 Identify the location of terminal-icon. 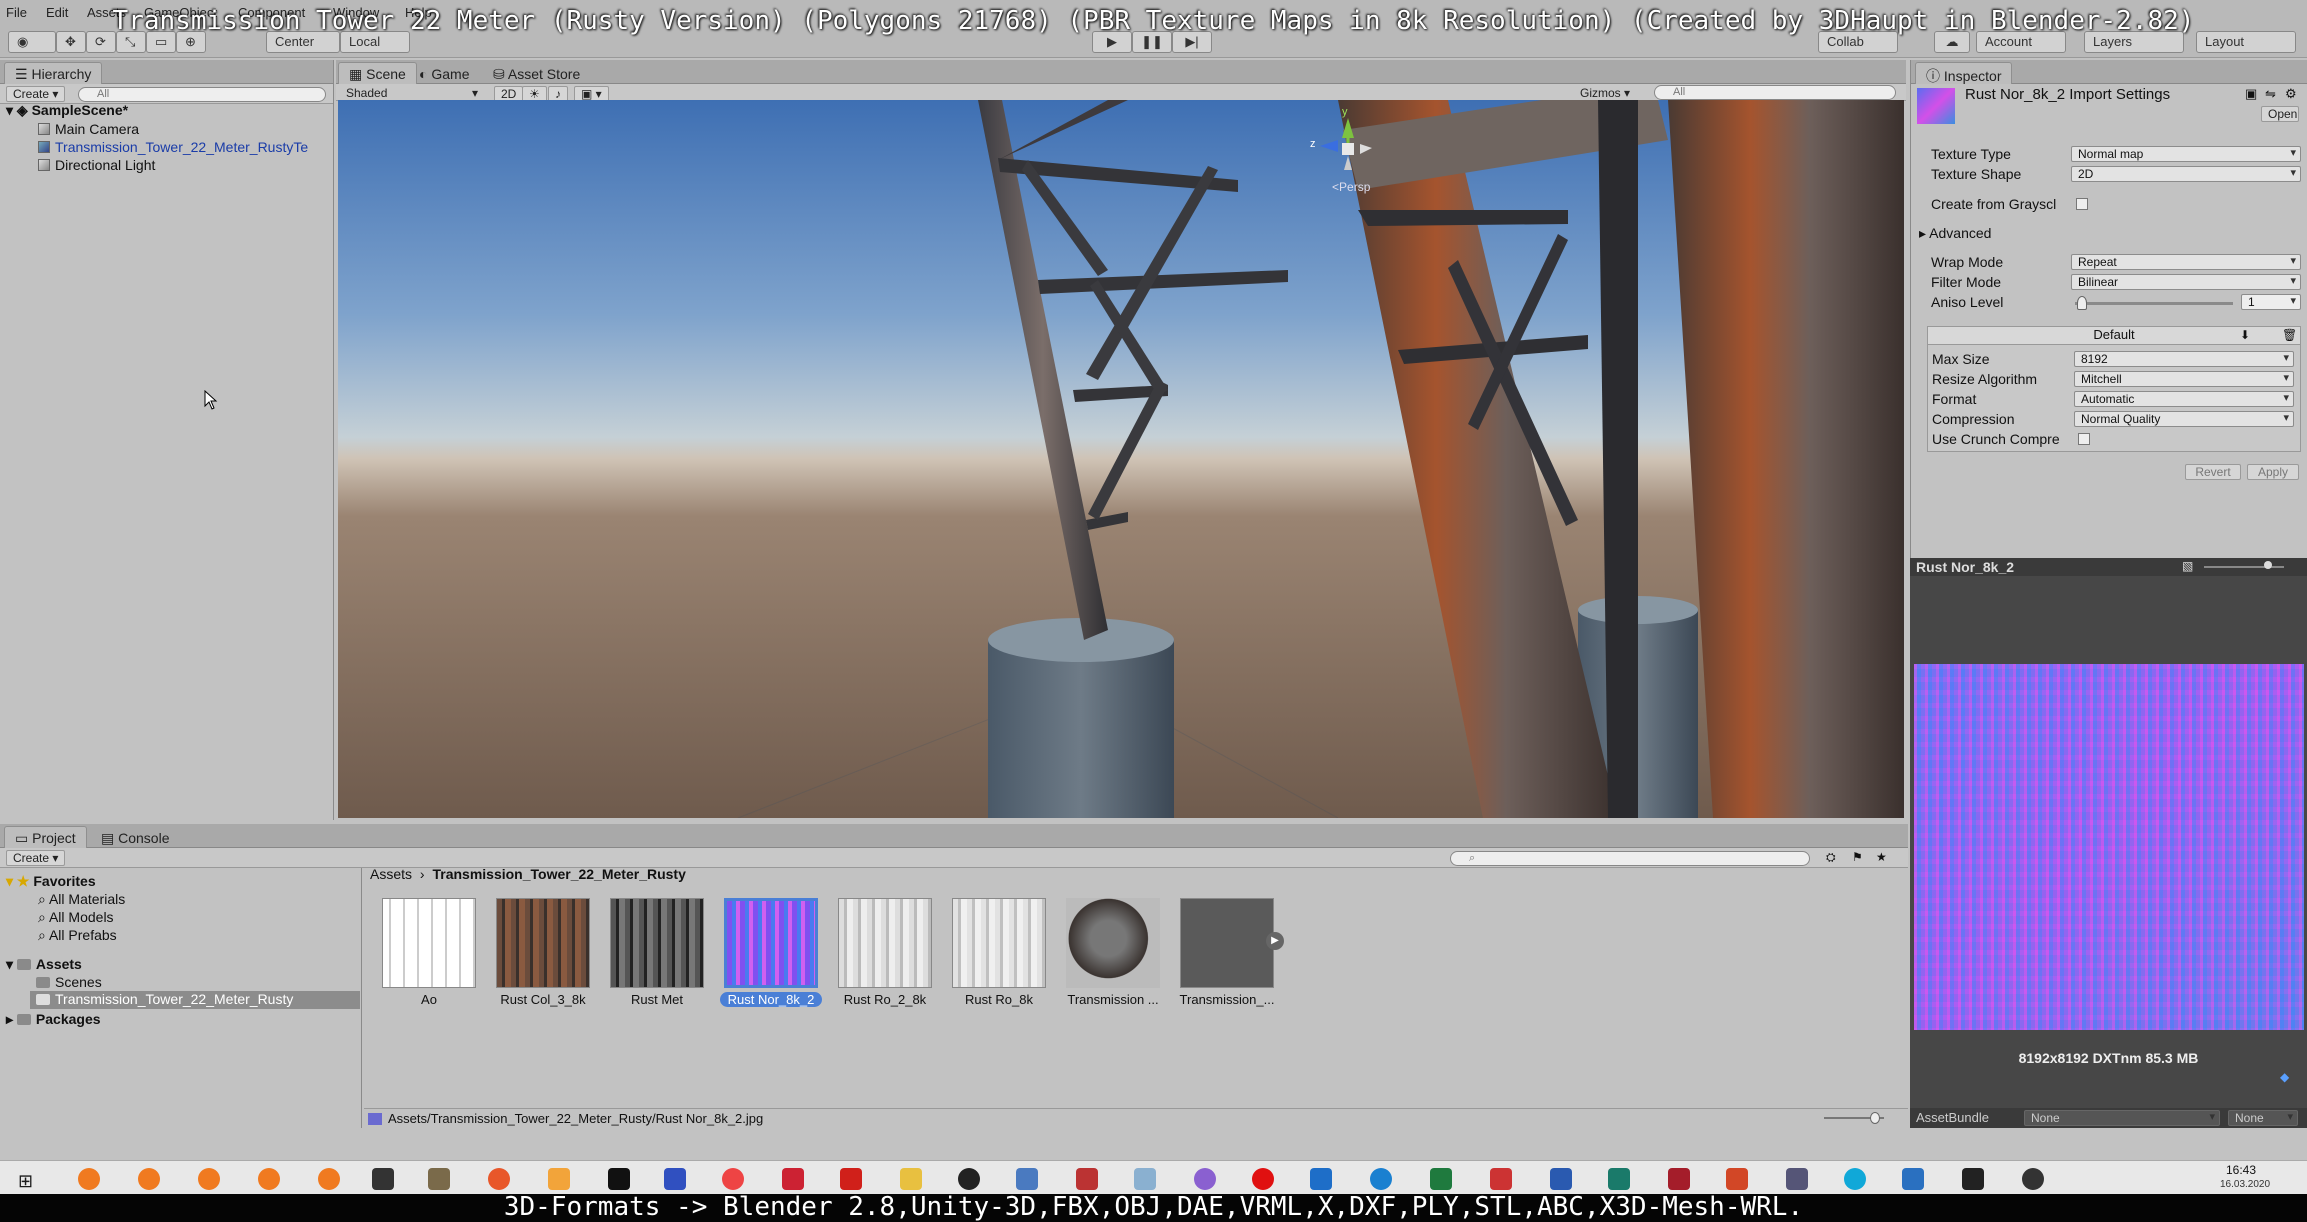
(619, 1179).